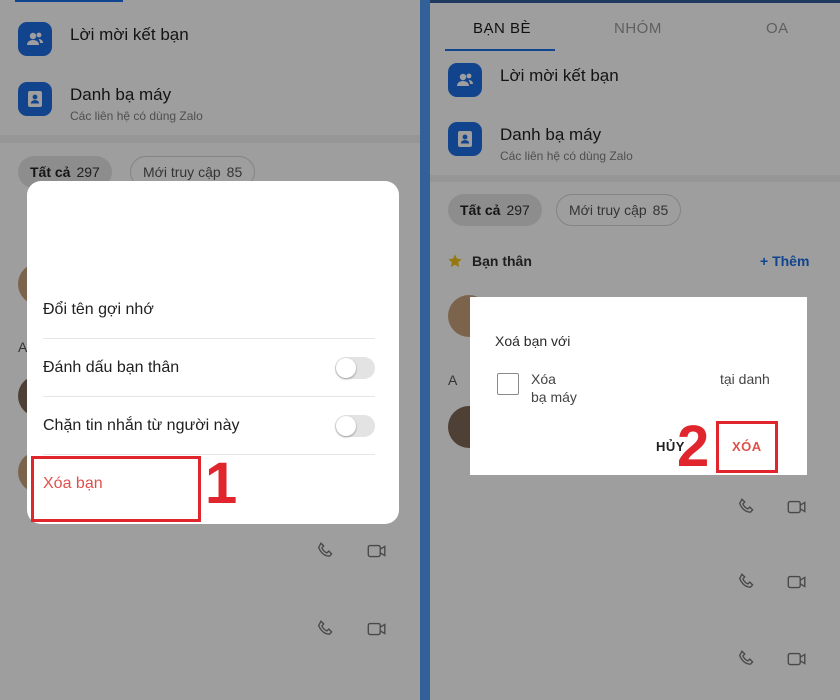  What do you see at coordinates (141, 425) in the screenshot?
I see `block-messages-label: Chặn tin nhắn từ người này` at bounding box center [141, 425].